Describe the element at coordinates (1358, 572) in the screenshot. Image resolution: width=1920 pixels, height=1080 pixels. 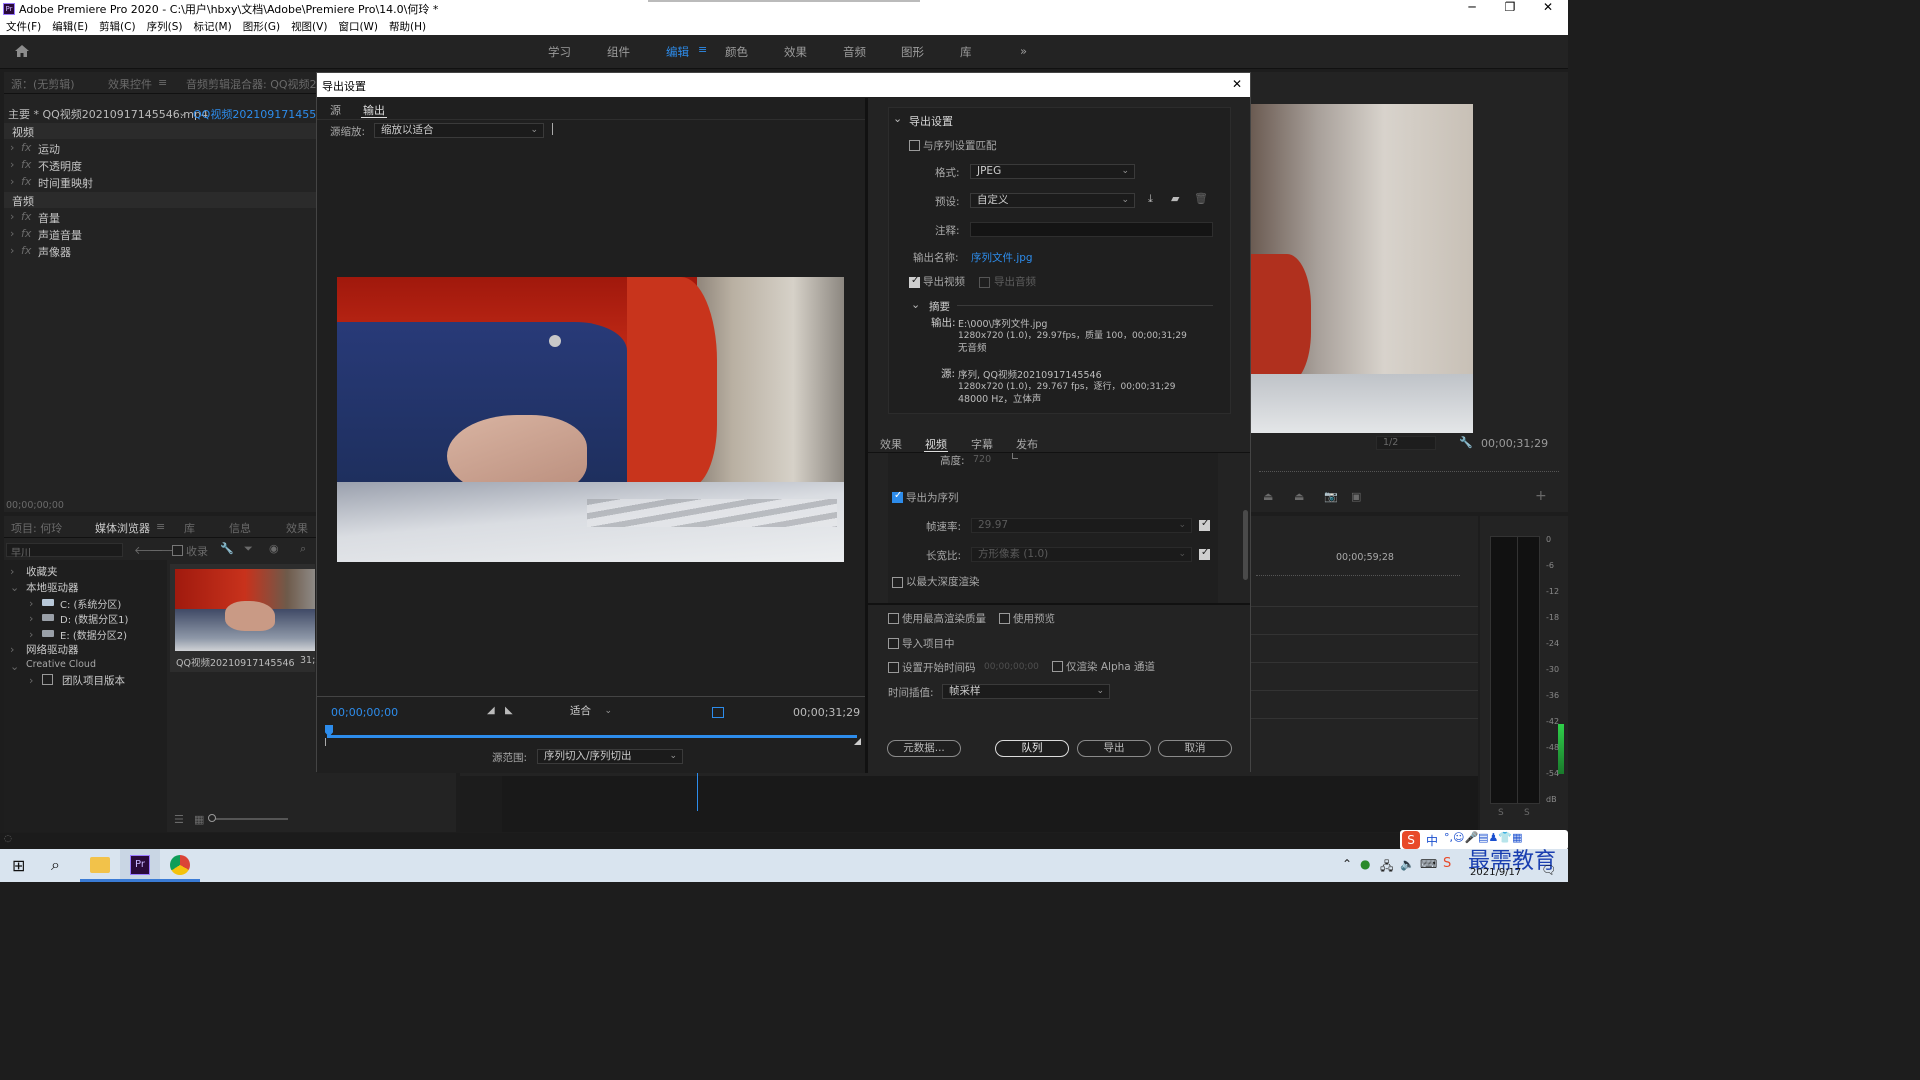
I see `timeline-ruler` at that location.